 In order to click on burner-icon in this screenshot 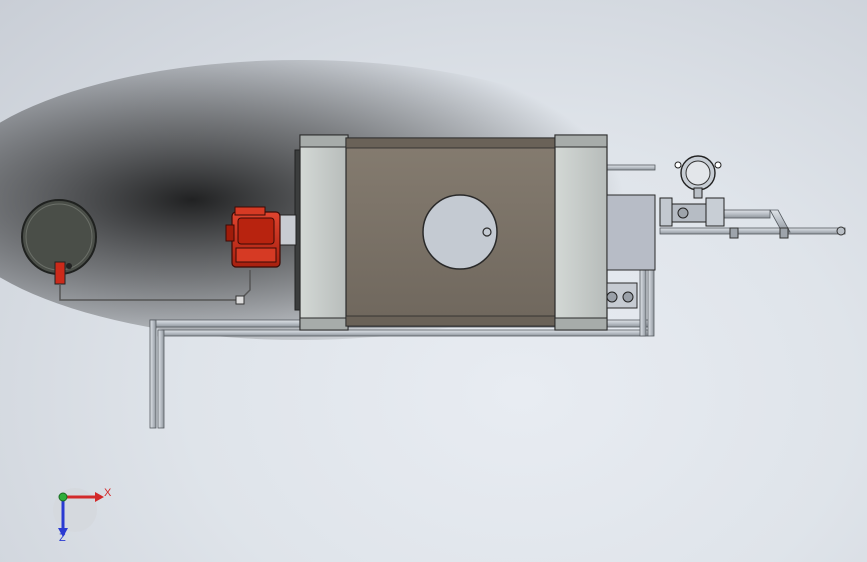, I will do `click(256, 231)`.